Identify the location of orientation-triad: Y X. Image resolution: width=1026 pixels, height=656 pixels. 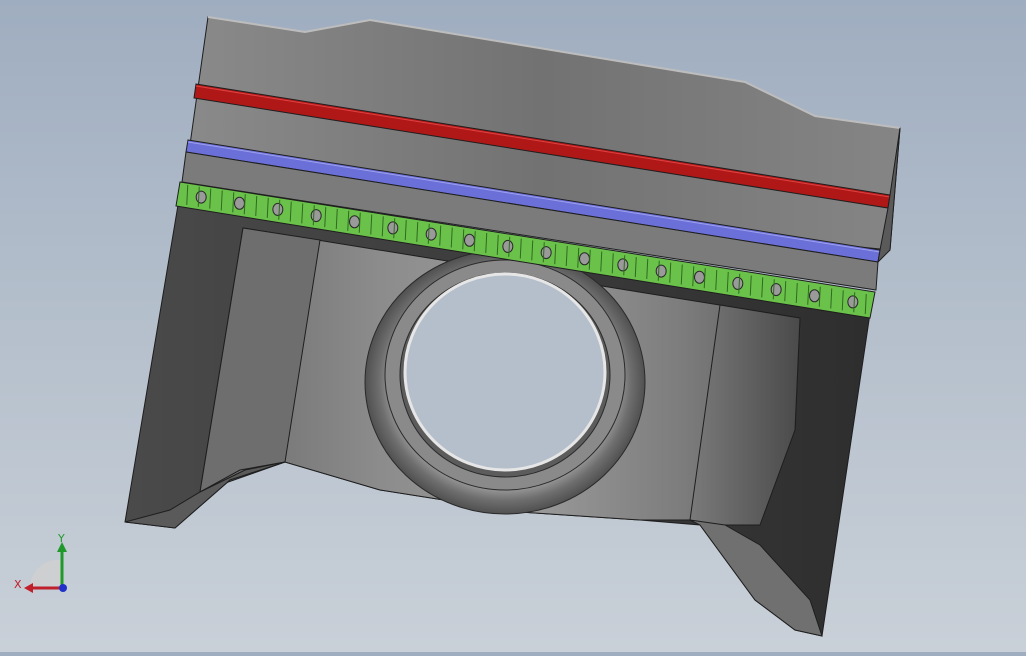
(45, 565).